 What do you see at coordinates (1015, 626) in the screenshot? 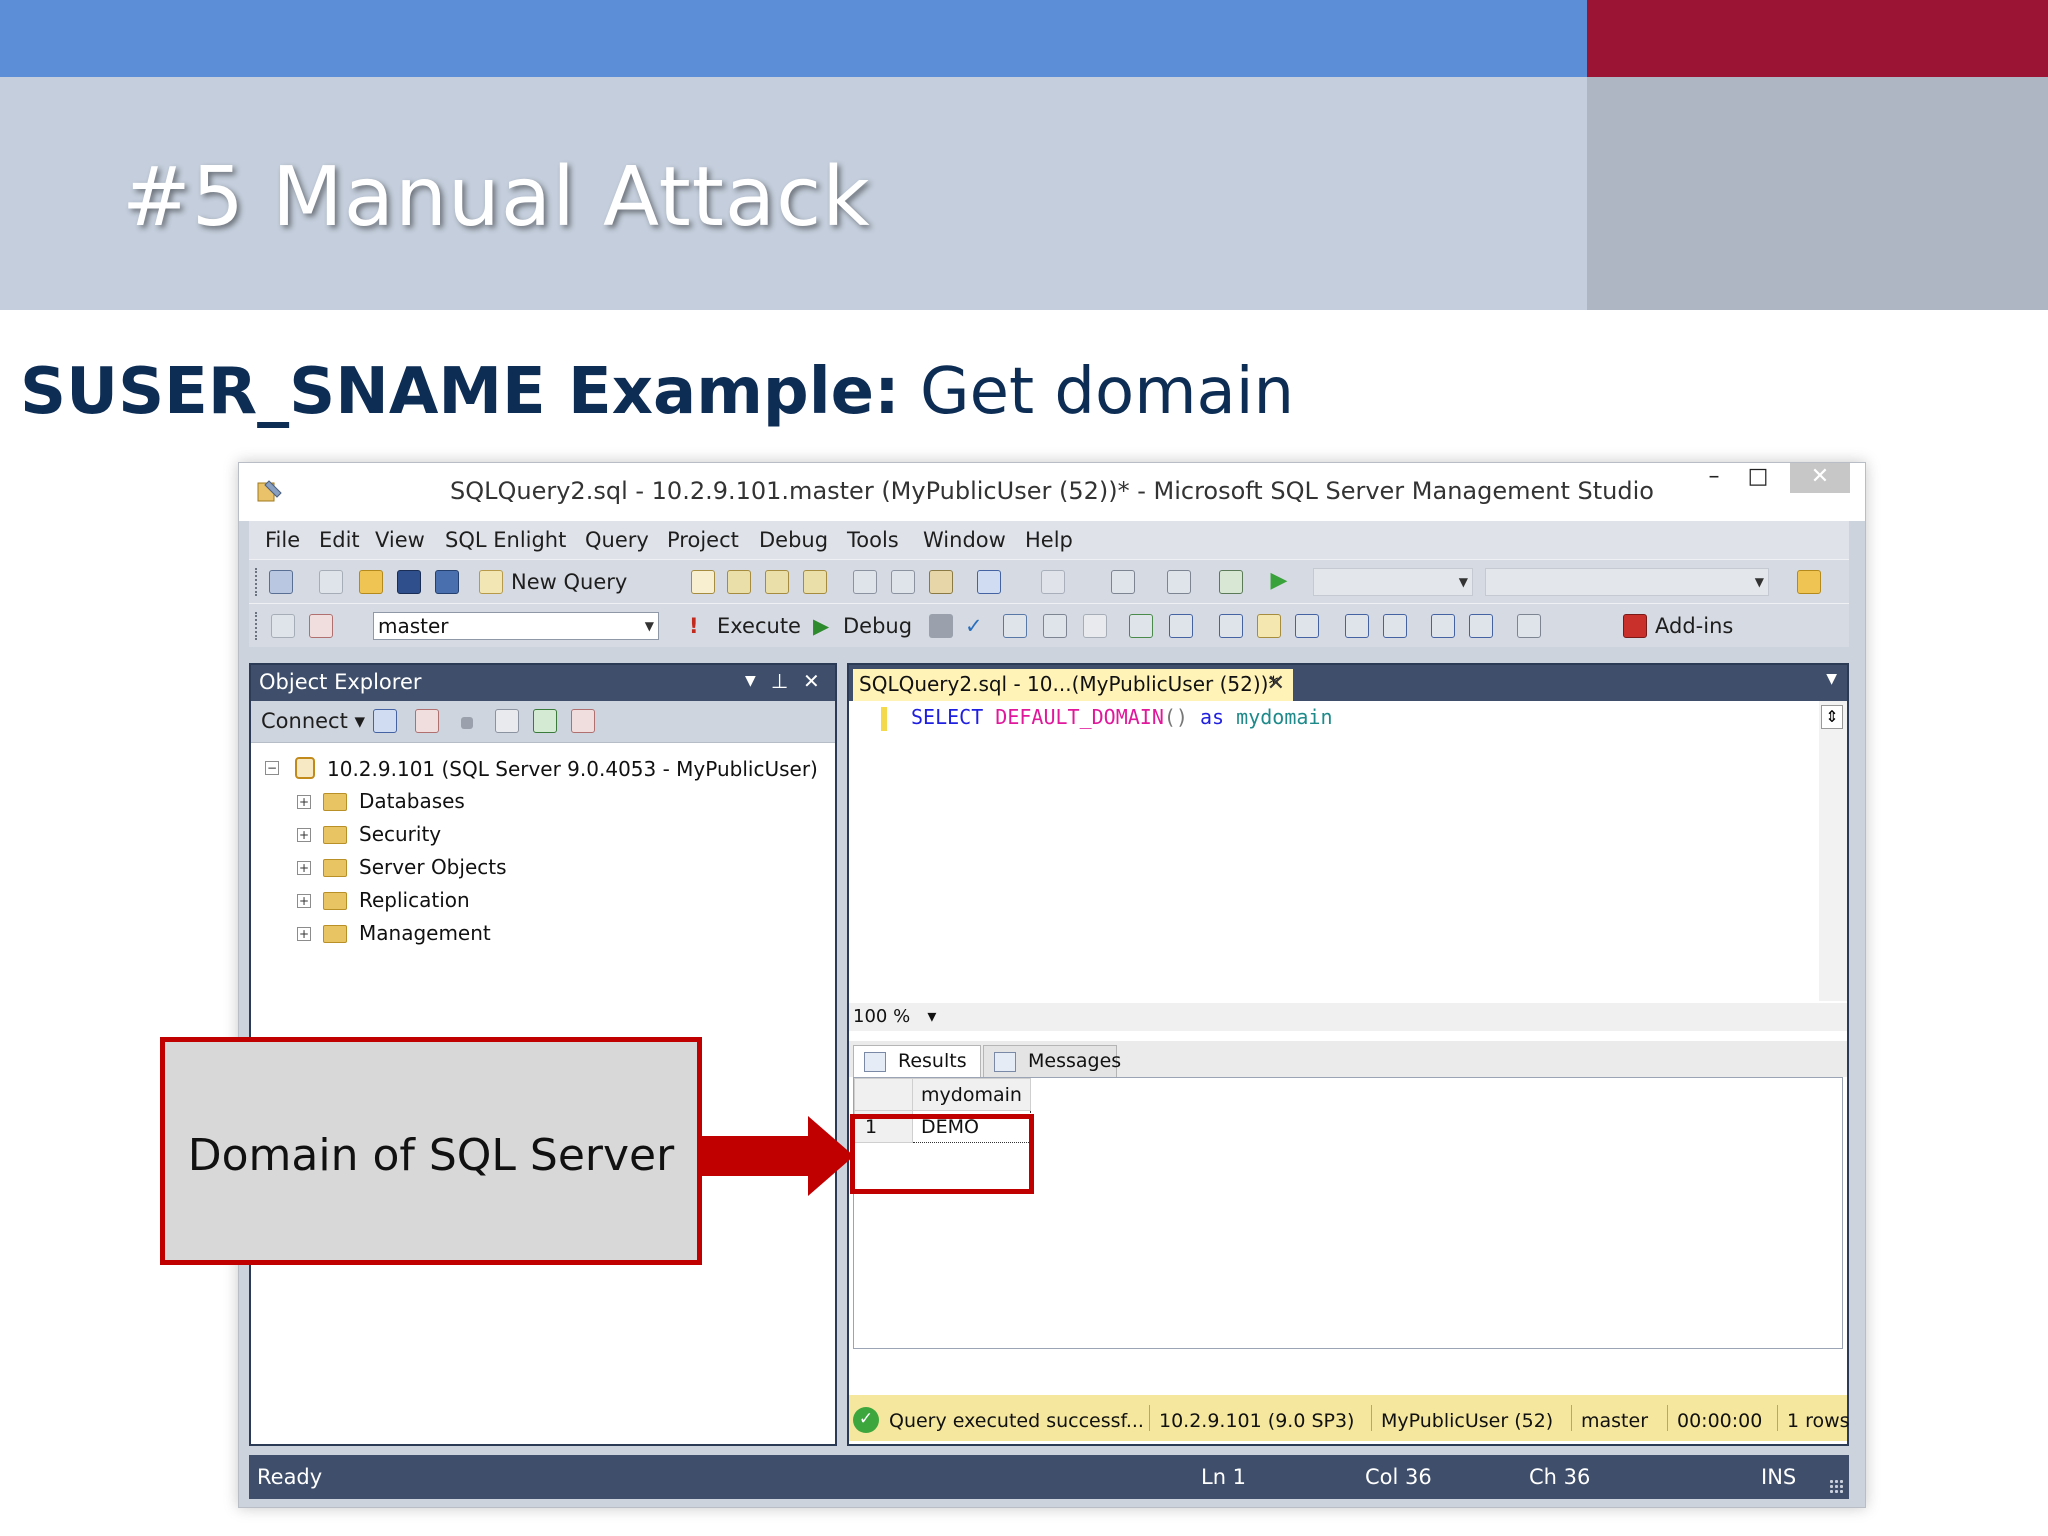
I see `design-query-icon` at bounding box center [1015, 626].